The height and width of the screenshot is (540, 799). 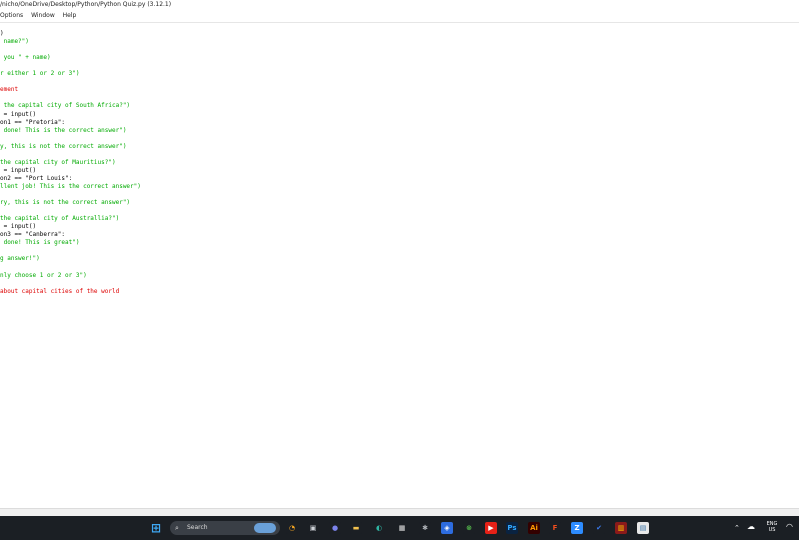 What do you see at coordinates (60, 291) in the screenshot?
I see `code-line: about capital cities of the world` at bounding box center [60, 291].